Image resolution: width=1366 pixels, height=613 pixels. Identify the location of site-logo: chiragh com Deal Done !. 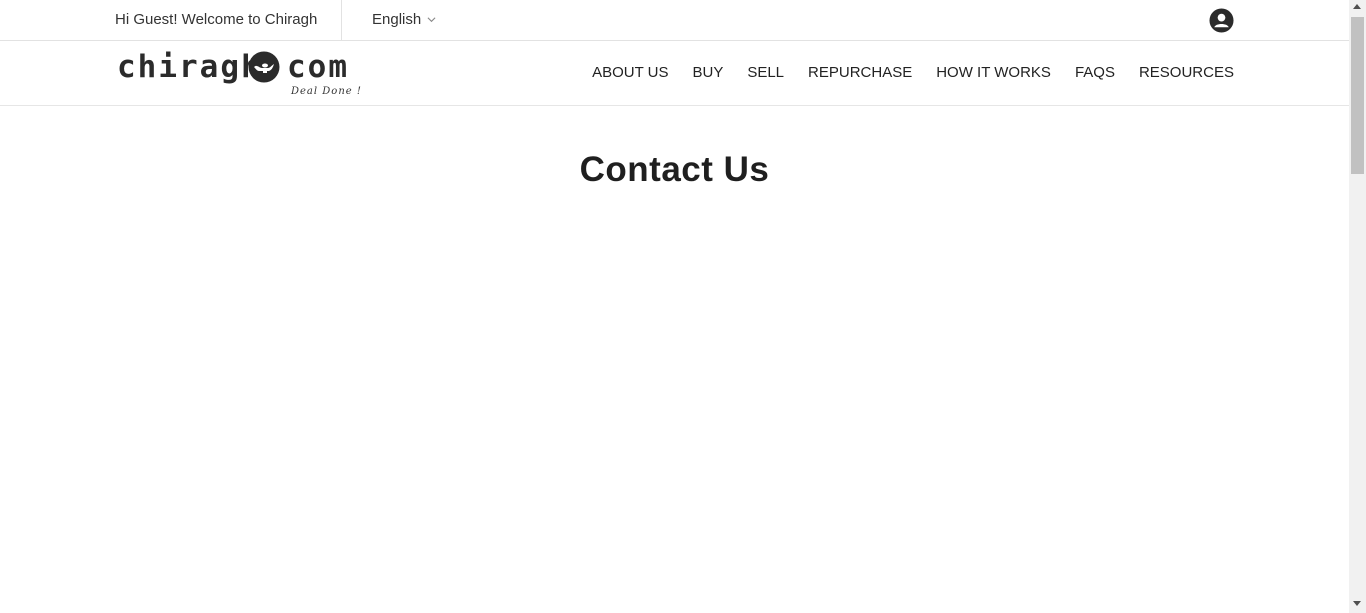
(239, 74).